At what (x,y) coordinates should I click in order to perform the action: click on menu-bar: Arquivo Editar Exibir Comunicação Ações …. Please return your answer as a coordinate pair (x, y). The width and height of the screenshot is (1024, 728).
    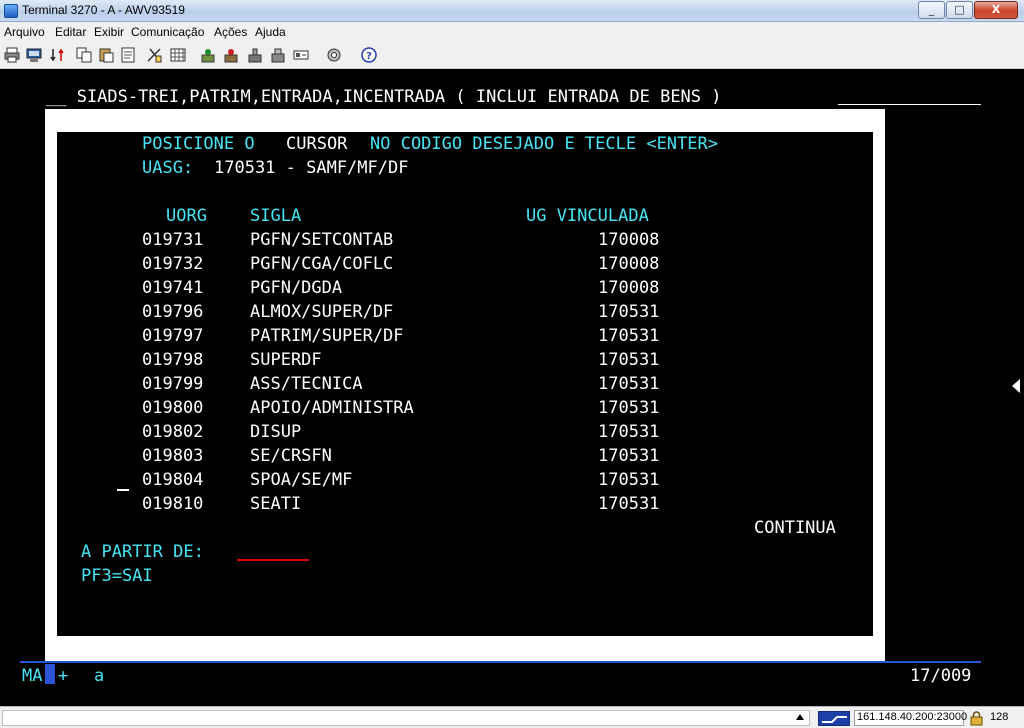
    Looking at the image, I should click on (512, 32).